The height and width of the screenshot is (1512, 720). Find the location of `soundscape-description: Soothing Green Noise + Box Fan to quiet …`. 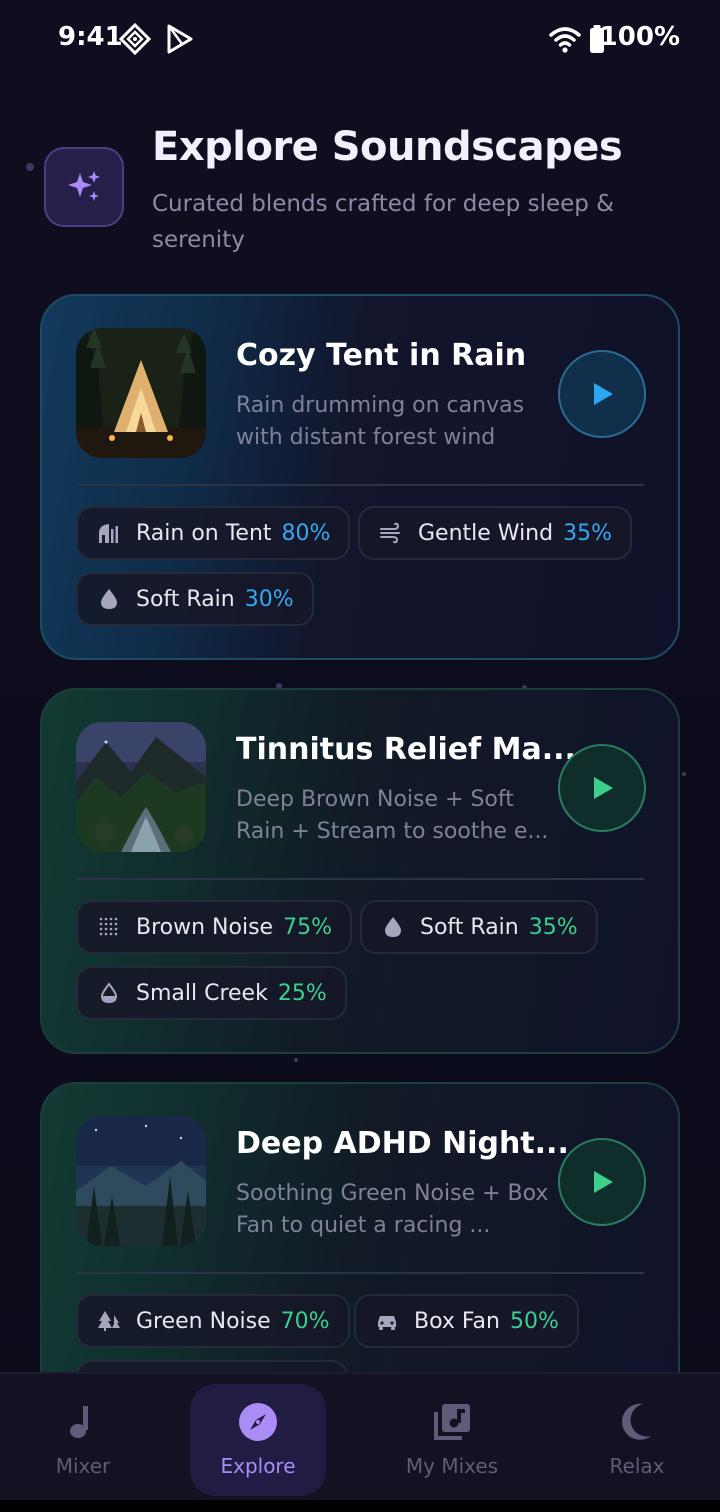

soundscape-description: Soothing Green Noise + Box Fan to quiet … is located at coordinates (392, 1209).